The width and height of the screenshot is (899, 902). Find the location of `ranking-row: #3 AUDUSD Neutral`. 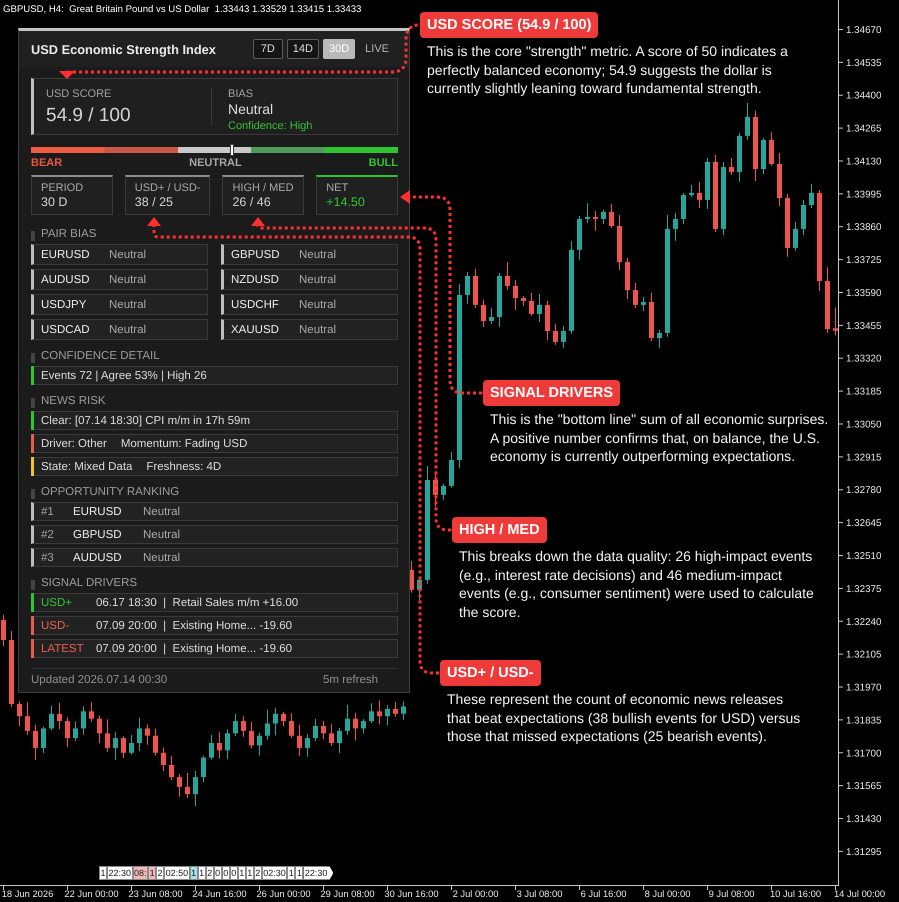

ranking-row: #3 AUDUSD Neutral is located at coordinates (214, 557).